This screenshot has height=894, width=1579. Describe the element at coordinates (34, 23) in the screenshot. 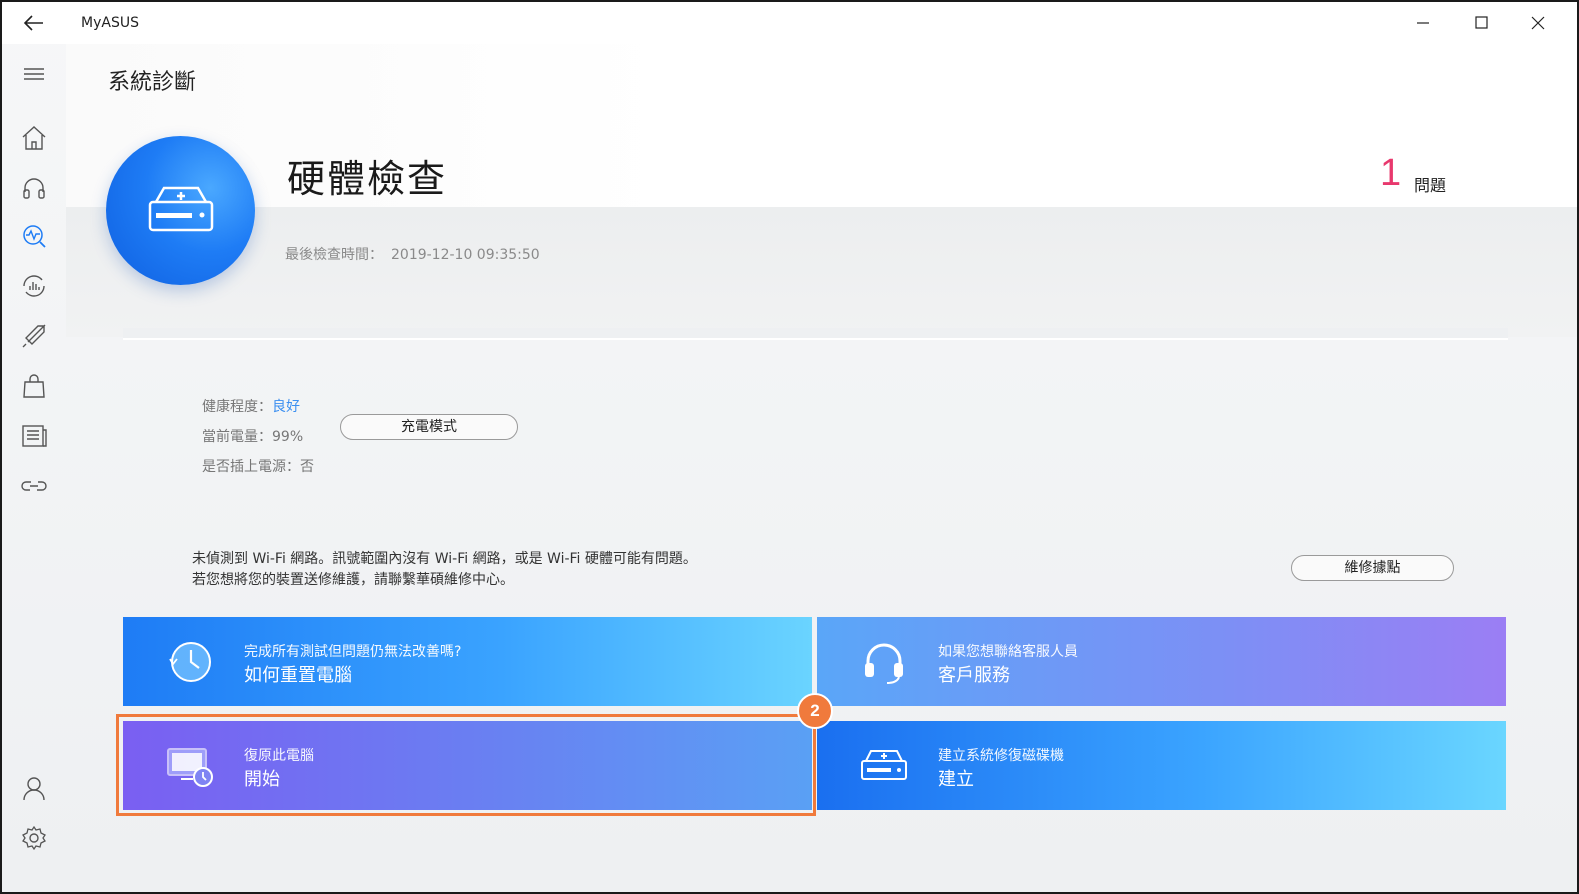

I see `back-arrow-icon` at that location.